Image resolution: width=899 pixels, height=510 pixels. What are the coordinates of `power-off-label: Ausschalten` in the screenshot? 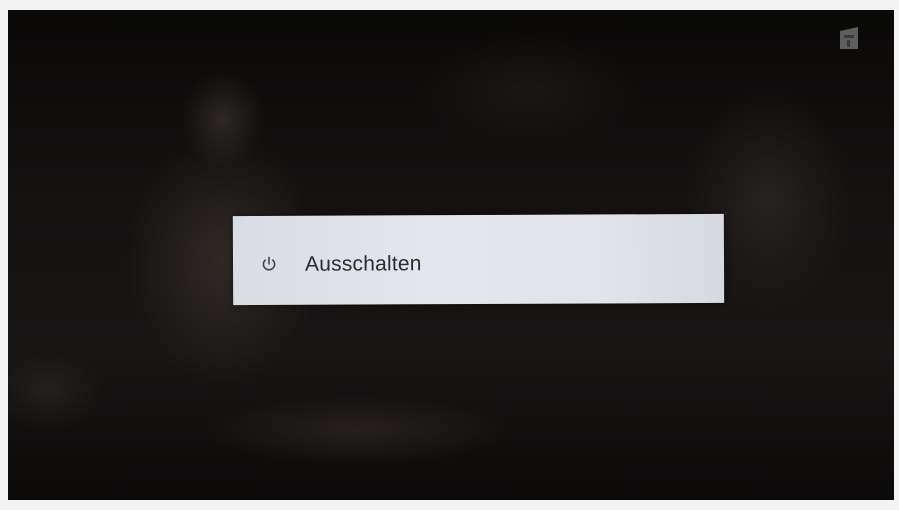 It's located at (363, 264).